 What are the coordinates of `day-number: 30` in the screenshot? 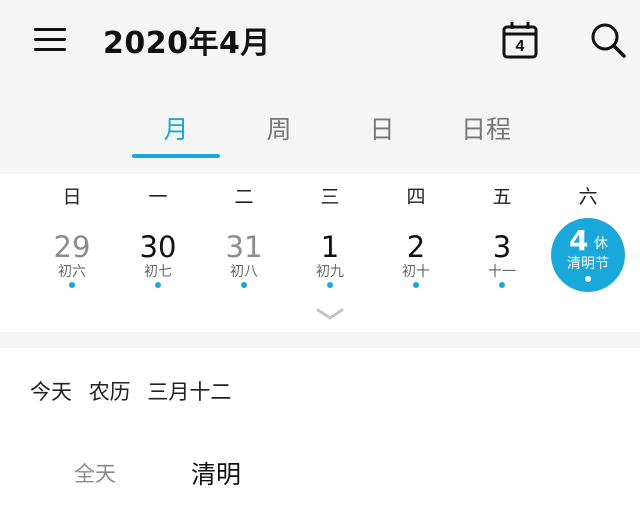 It's located at (158, 247).